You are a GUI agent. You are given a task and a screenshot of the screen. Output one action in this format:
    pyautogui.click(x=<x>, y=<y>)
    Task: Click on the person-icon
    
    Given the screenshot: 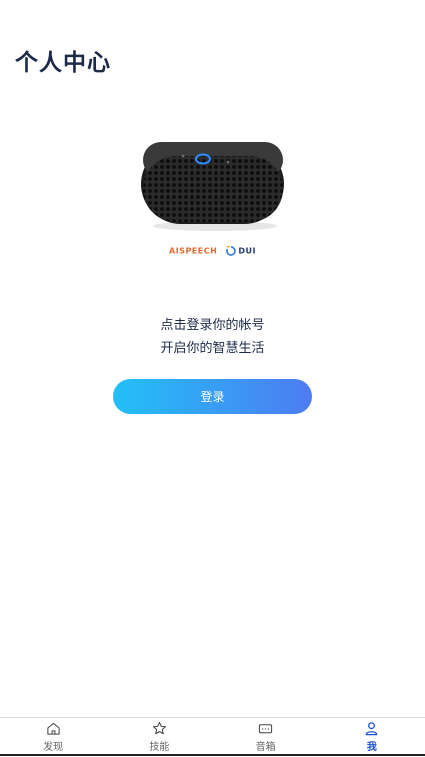 What is the action you would take?
    pyautogui.click(x=372, y=729)
    